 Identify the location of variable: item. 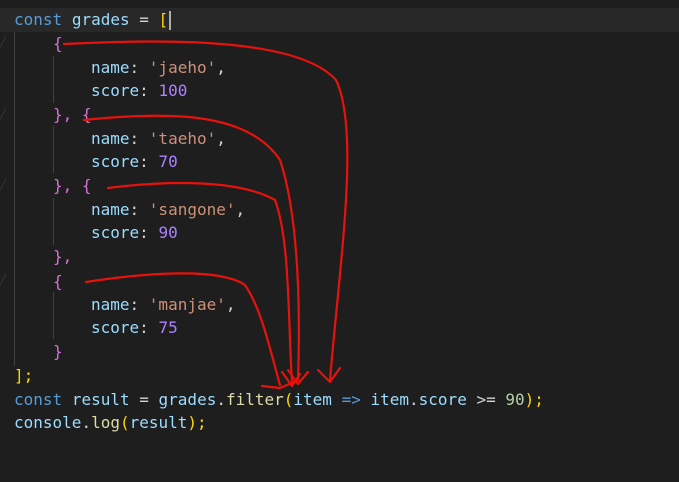
(390, 399).